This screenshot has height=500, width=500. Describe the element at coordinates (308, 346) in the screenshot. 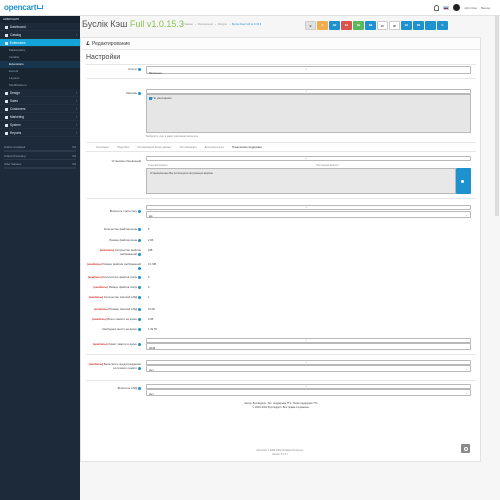

I see `lifetime-input: 2048` at that location.